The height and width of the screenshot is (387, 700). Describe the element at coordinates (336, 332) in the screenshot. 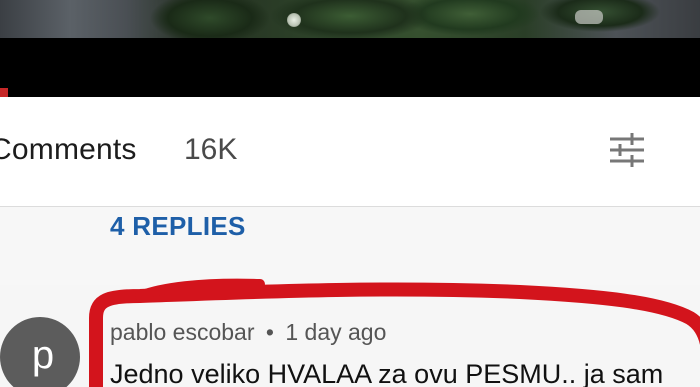

I see `comment-time: 1 day ago` at that location.